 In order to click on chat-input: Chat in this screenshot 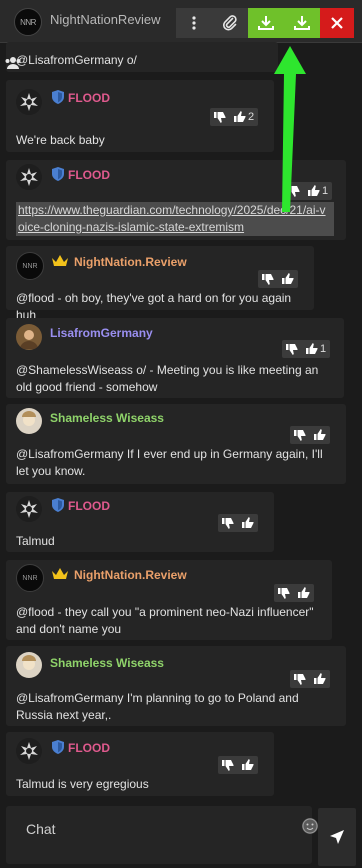, I will do `click(162, 835)`.